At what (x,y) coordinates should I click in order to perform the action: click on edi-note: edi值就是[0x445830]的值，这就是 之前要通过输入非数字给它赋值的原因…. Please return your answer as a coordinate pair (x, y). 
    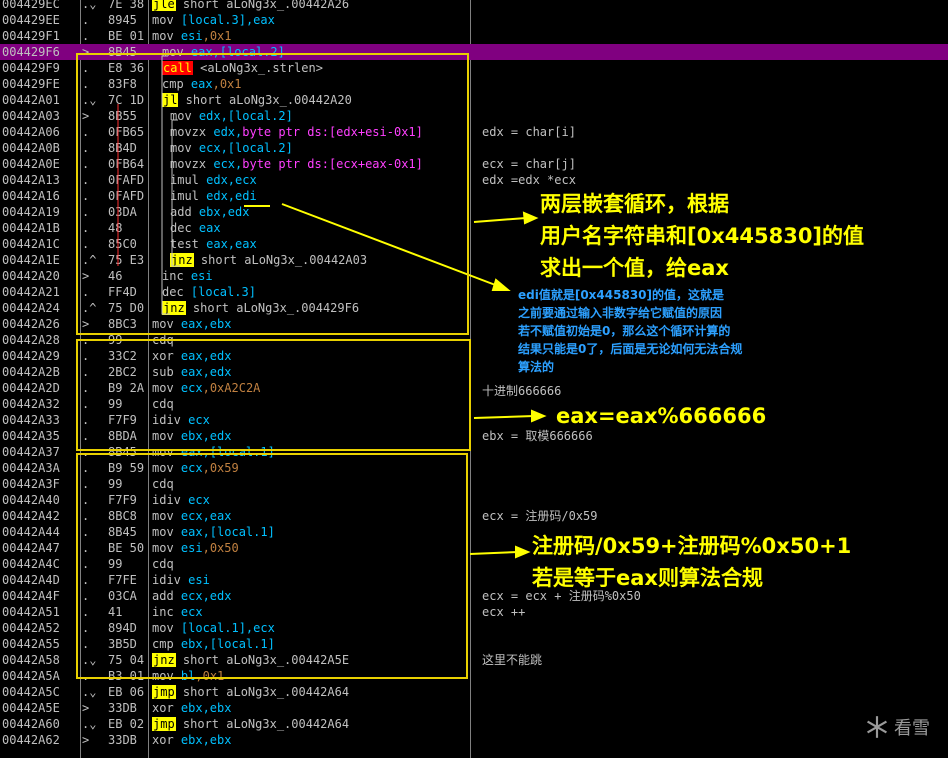
    Looking at the image, I should click on (630, 331).